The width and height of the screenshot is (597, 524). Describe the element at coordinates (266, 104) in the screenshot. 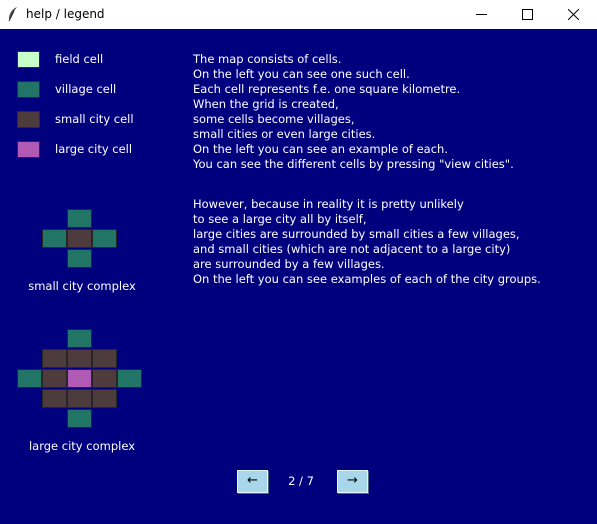

I see `text-line: When the grid is created,` at that location.